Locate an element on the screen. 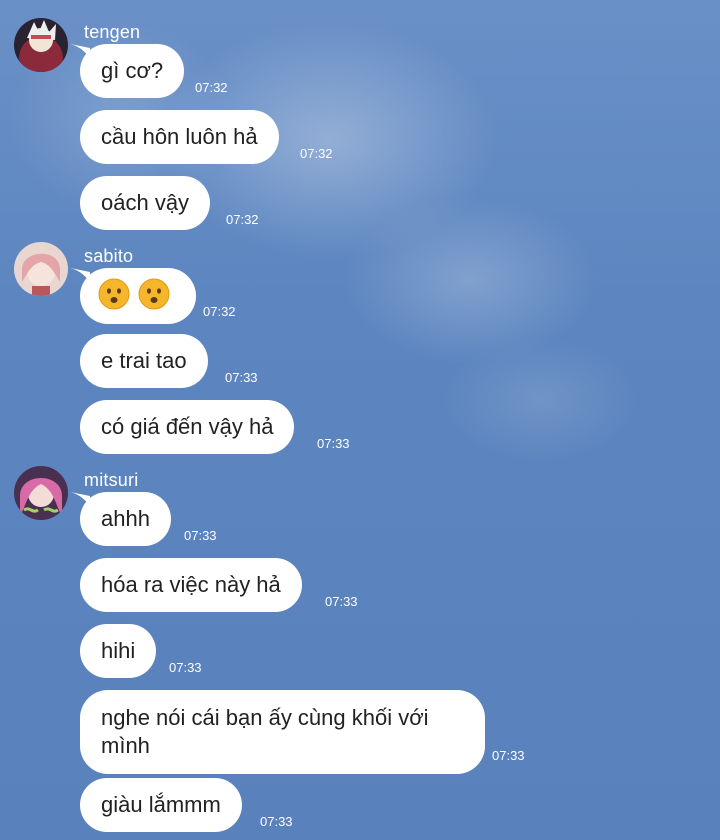 The height and width of the screenshot is (840, 720). message-bubble: gì cơ? is located at coordinates (132, 71).